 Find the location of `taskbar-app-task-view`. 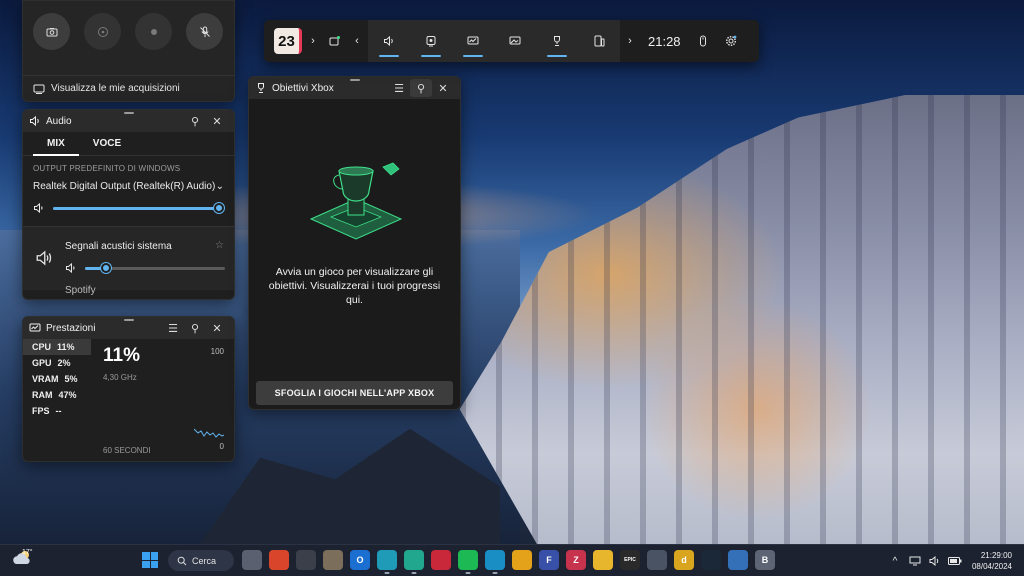

taskbar-app-task-view is located at coordinates (252, 560).